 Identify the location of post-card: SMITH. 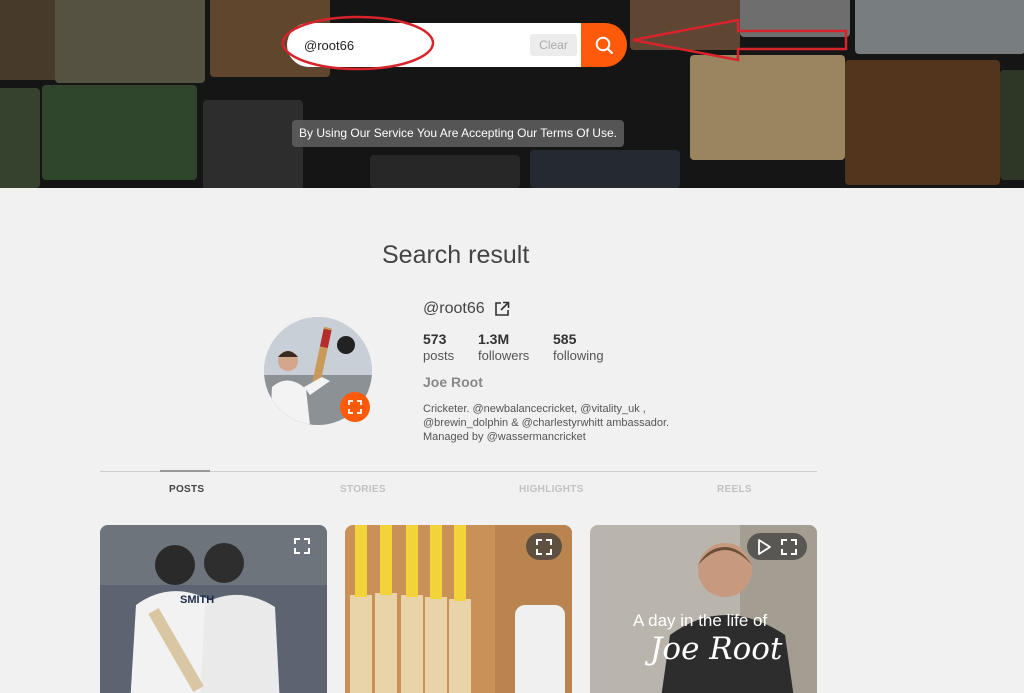
(213, 609).